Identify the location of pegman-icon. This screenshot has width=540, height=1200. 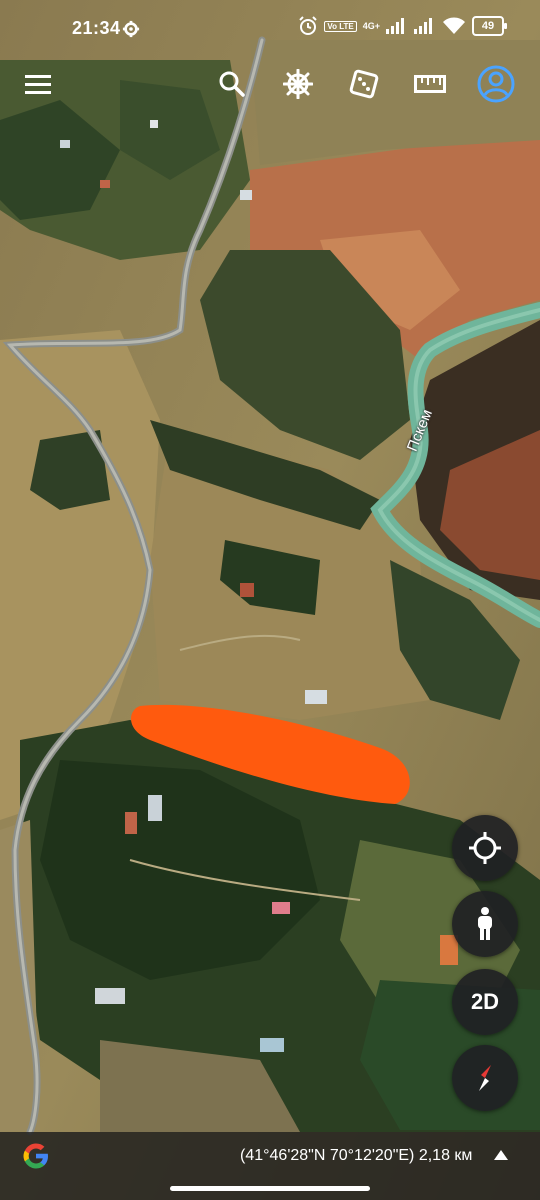
(485, 923).